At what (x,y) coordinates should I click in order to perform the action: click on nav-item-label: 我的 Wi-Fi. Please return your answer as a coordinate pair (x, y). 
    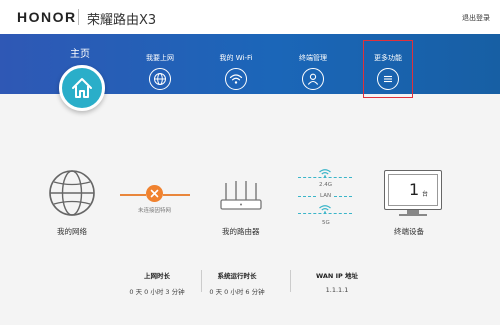
    Looking at the image, I should click on (236, 58).